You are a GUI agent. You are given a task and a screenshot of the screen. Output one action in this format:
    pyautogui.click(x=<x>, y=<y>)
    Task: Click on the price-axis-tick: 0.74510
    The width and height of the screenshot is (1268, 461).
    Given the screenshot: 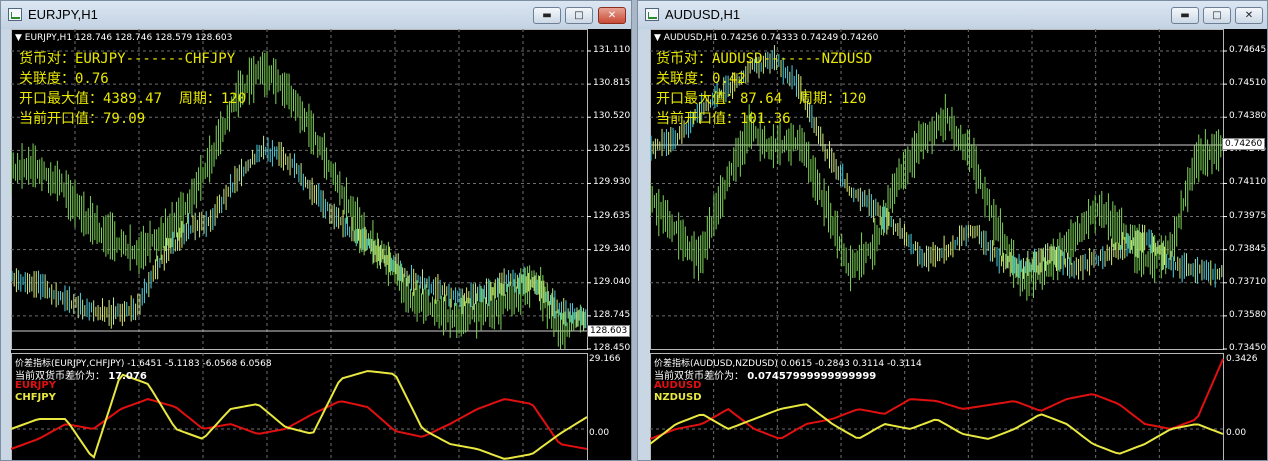 What is the action you would take?
    pyautogui.click(x=1248, y=83)
    